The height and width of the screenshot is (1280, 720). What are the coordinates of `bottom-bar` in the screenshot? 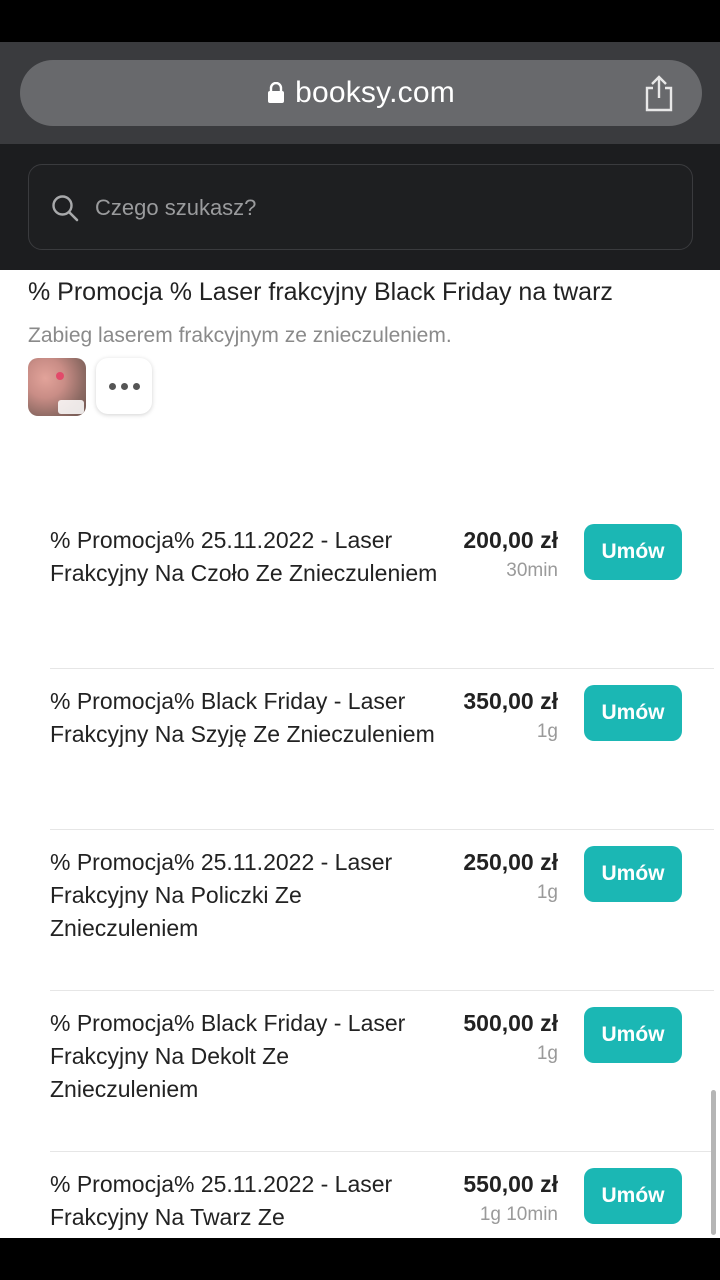 It's located at (360, 1259).